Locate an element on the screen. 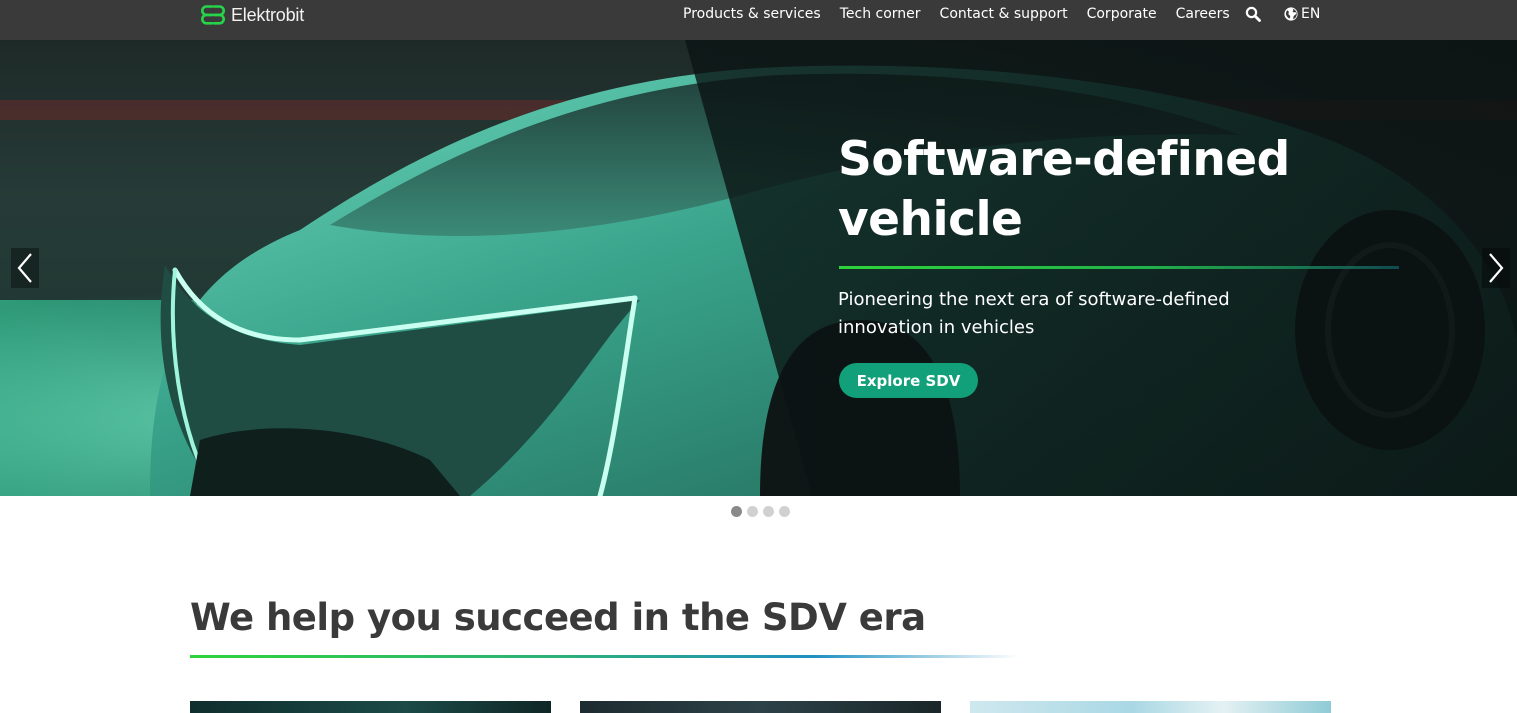 The width and height of the screenshot is (1517, 713). nav-corporate: Corporate is located at coordinates (1122, 14).